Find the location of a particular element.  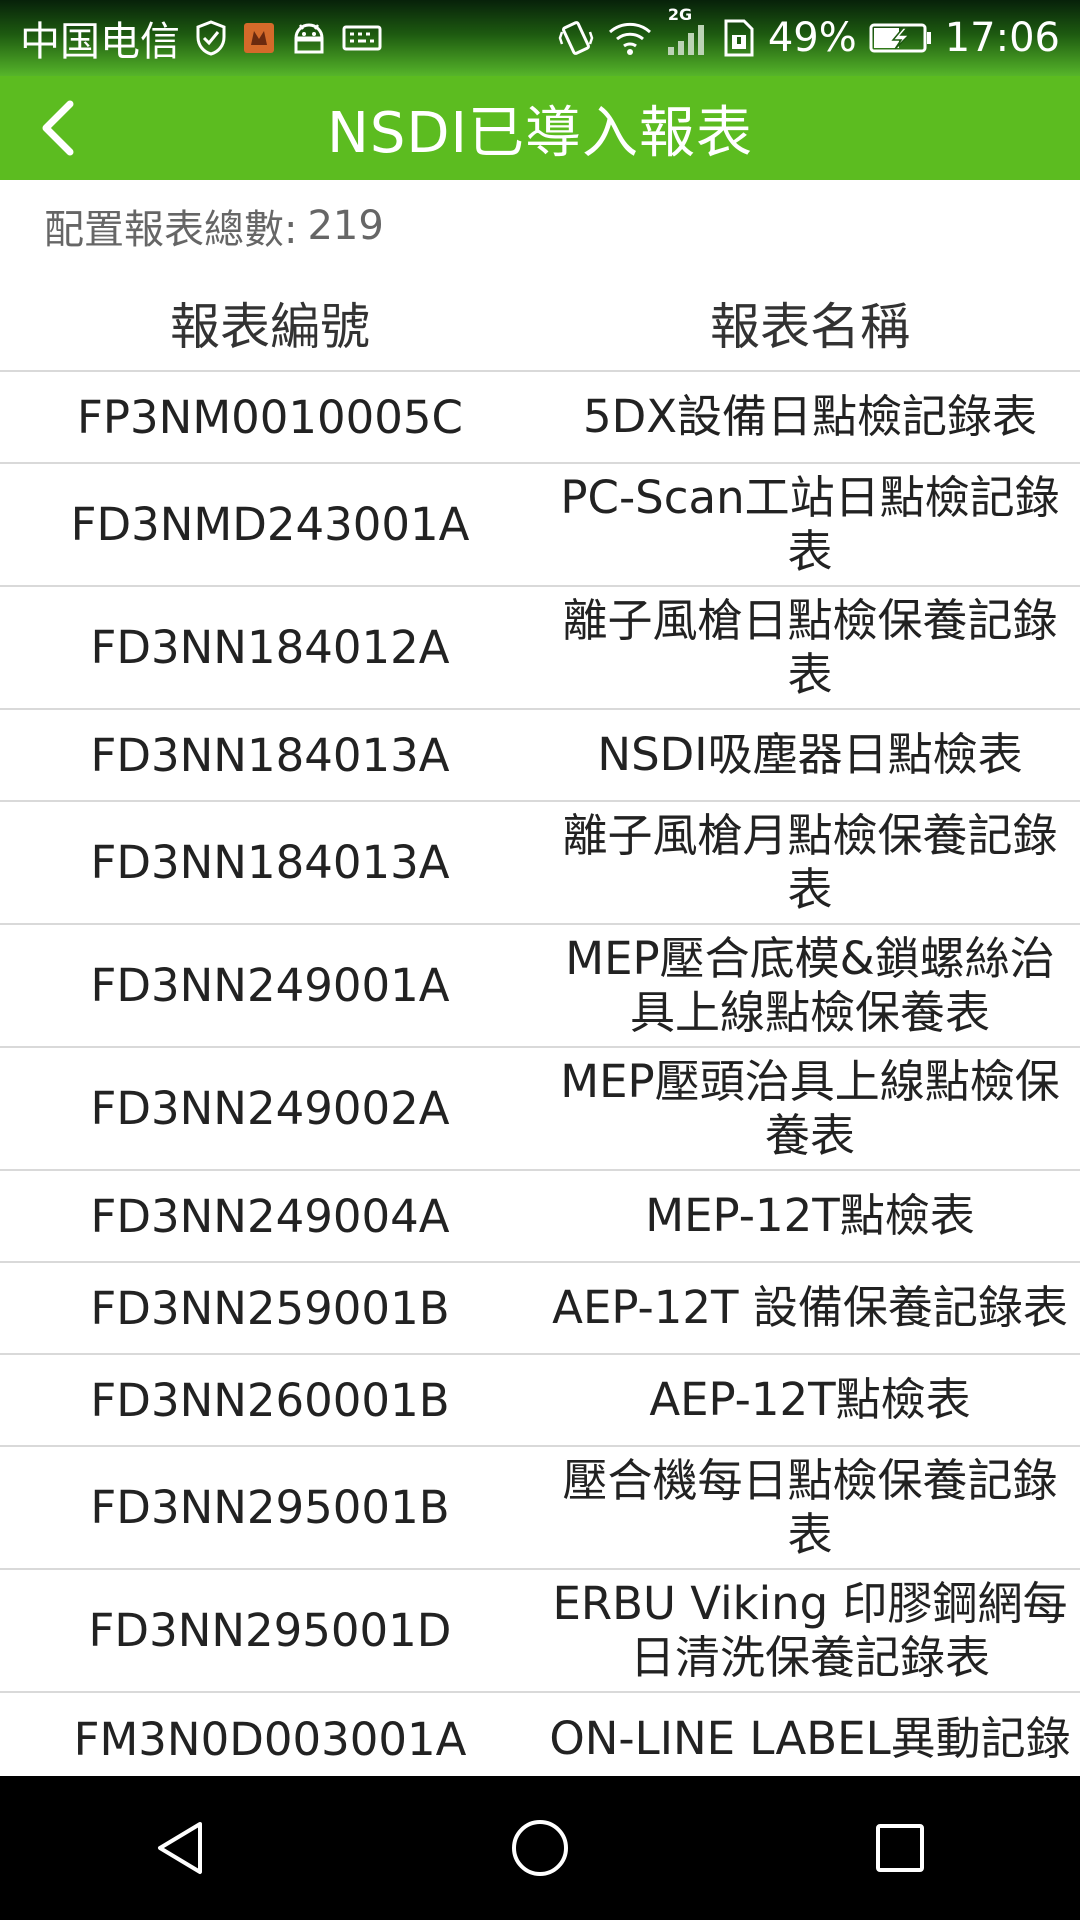

report-code: FD3NN249001A is located at coordinates (270, 985).